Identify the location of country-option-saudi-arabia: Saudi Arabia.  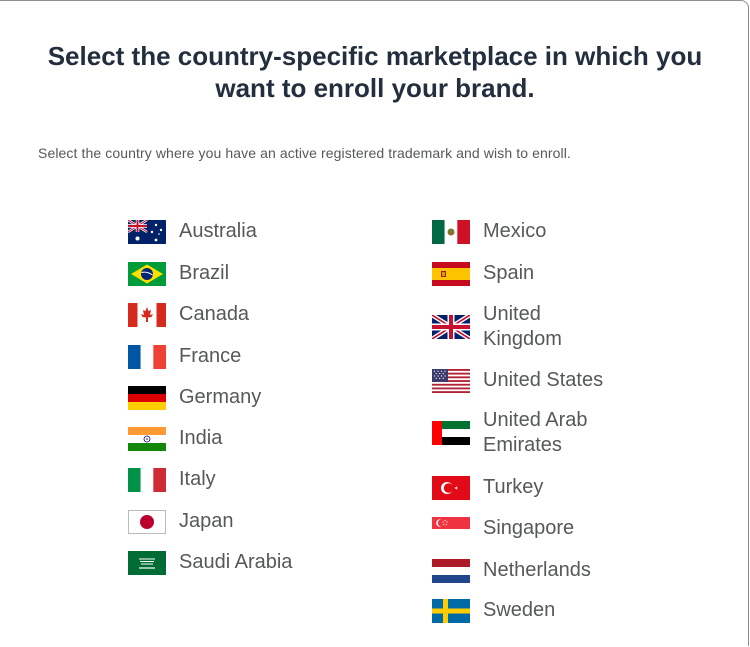
(210, 562).